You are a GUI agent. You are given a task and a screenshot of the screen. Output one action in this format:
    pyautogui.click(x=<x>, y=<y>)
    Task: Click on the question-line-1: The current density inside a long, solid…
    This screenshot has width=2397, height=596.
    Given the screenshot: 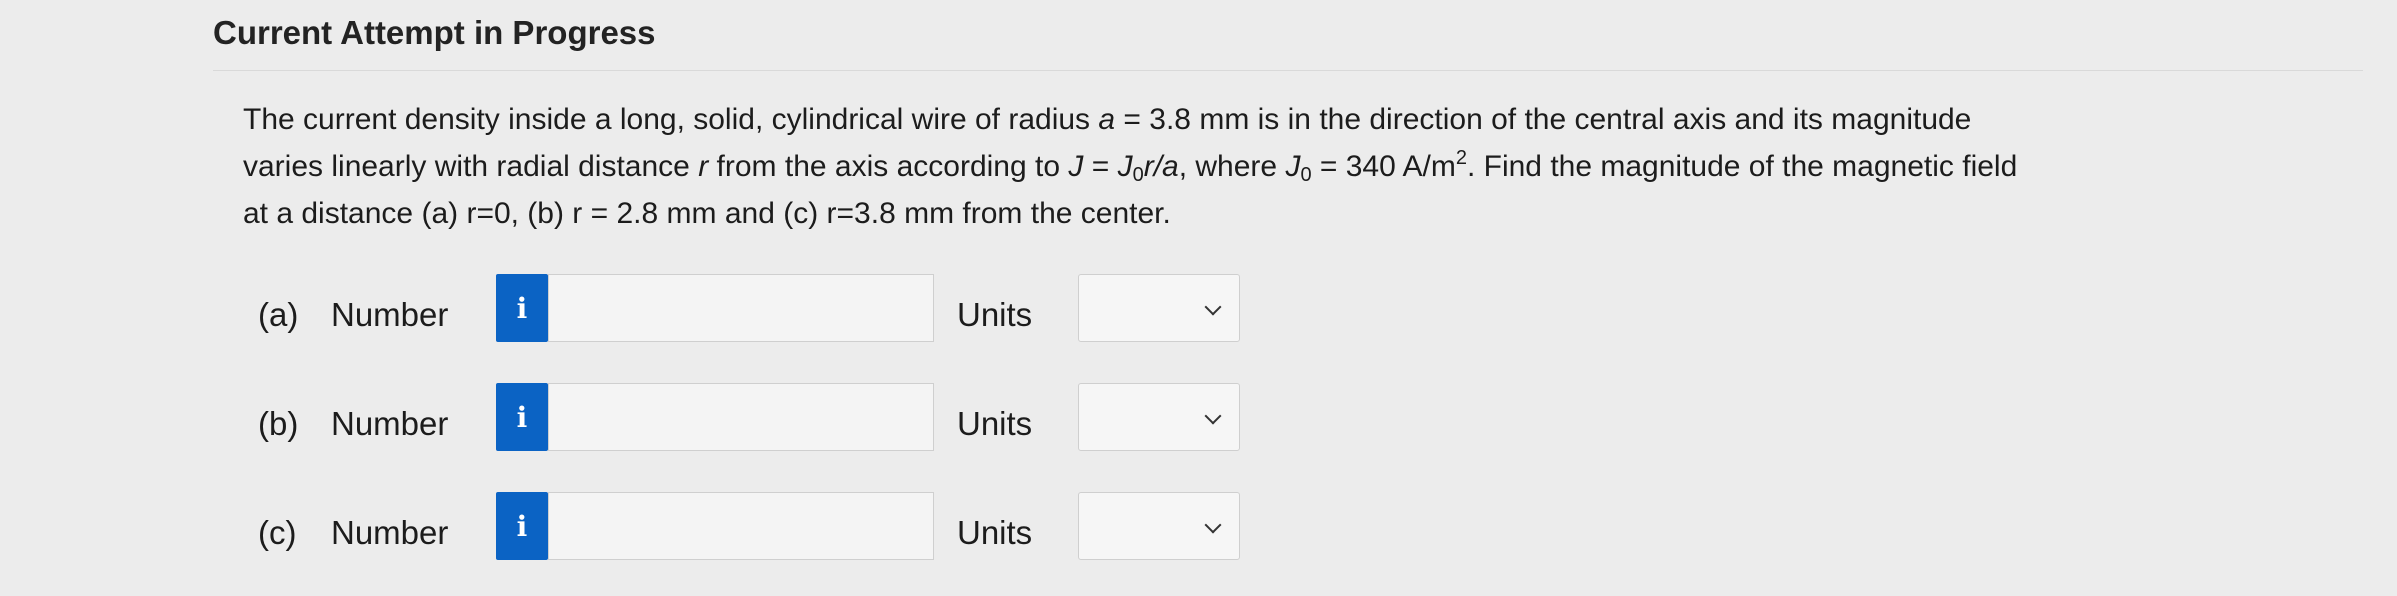 What is the action you would take?
    pyautogui.click(x=1107, y=119)
    